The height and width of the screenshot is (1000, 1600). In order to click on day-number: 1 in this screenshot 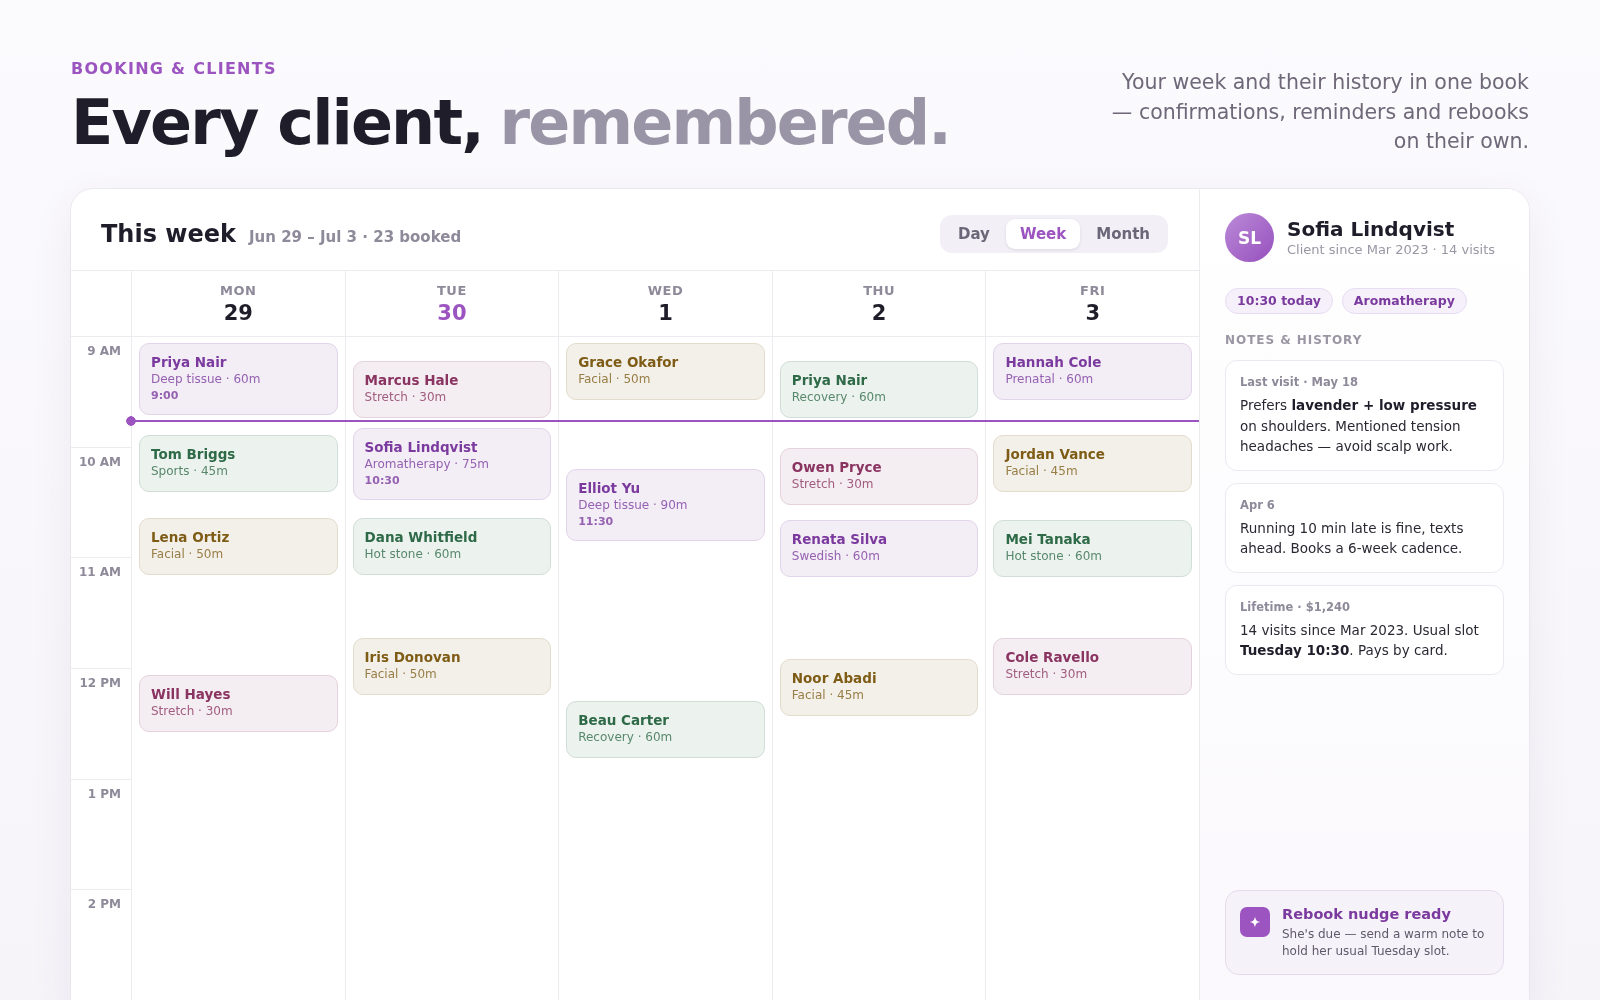, I will do `click(665, 313)`.